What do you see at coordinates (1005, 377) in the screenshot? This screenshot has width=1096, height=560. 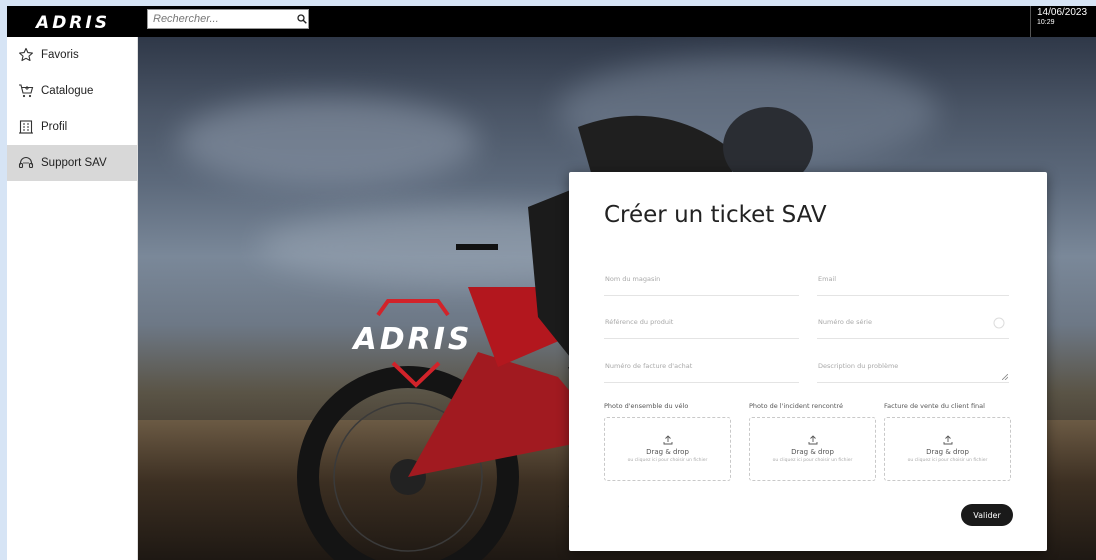 I see `resize-handle-icon` at bounding box center [1005, 377].